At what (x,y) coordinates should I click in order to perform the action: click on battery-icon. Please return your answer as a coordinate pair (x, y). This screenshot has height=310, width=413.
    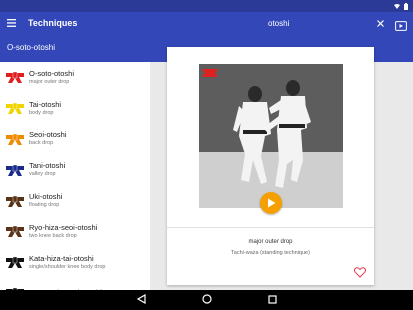
    Looking at the image, I should click on (406, 6).